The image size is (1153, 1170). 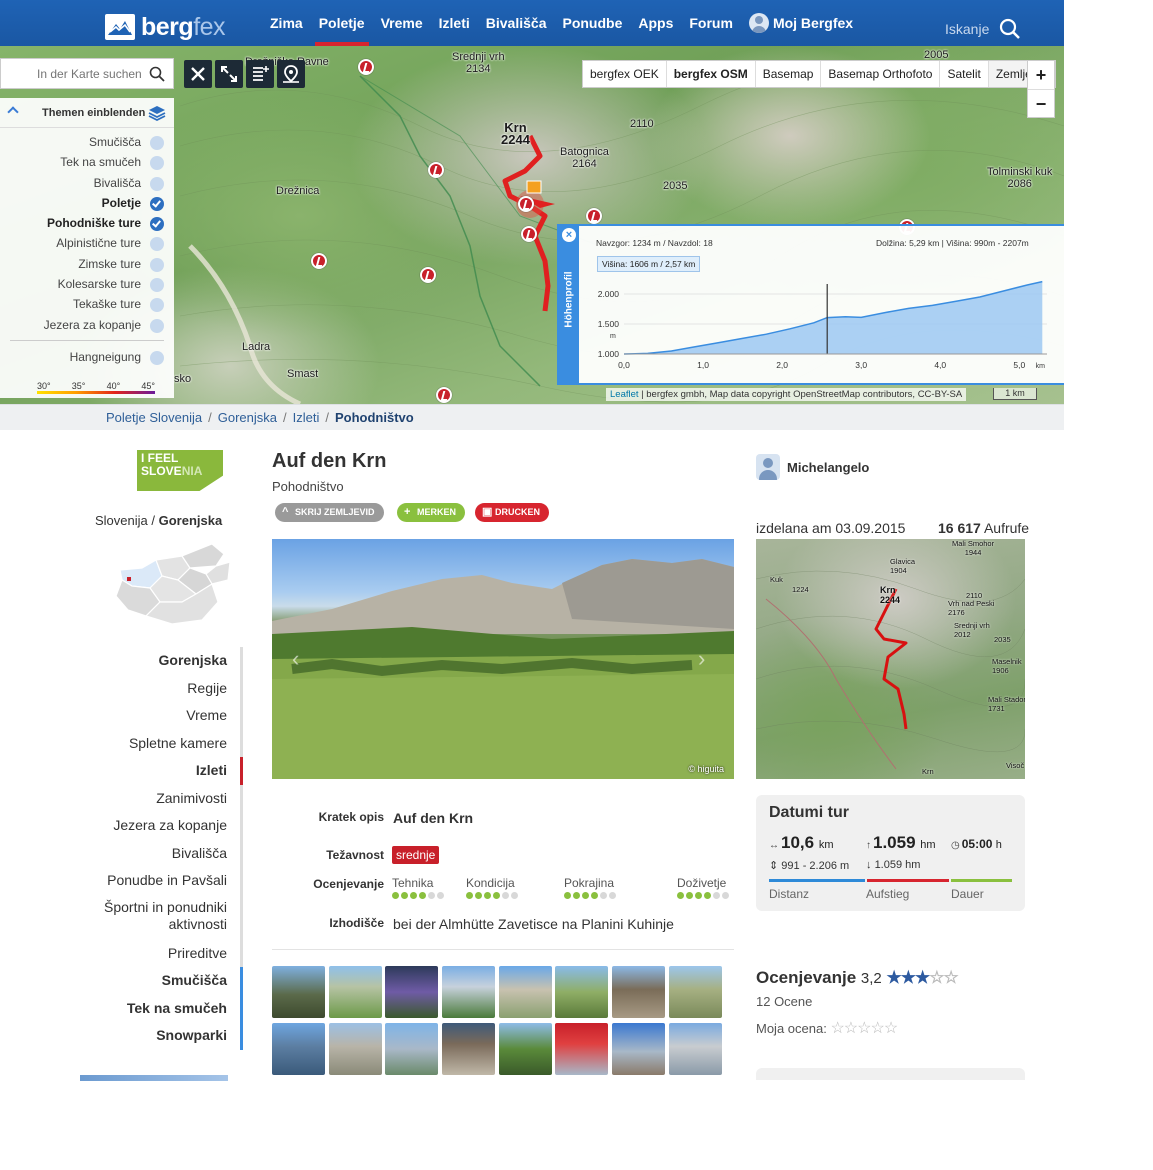 I want to click on profile-chart: 2.000 1.500 1.000 m 0,0 1,0 2,0 3,0 4,0 5,0 km, so click(x=824, y=318).